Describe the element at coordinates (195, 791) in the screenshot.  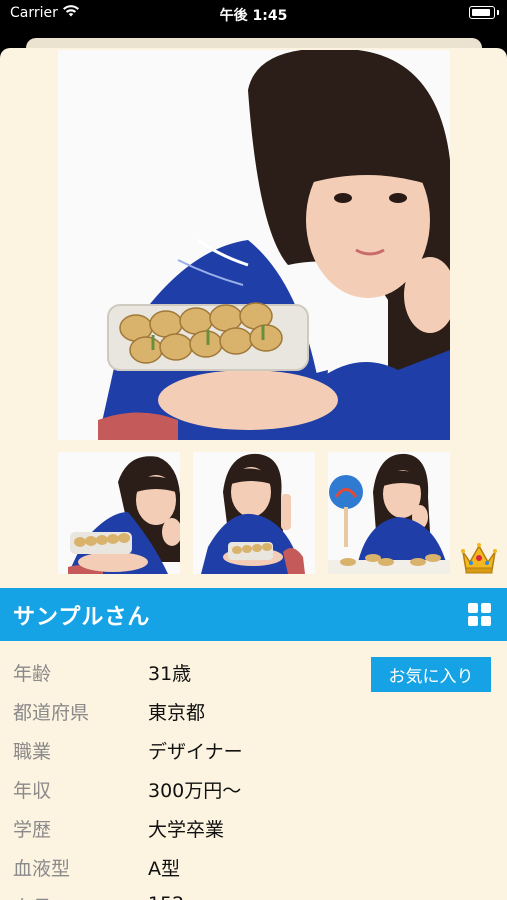
I see `row-value: 300万円～` at that location.